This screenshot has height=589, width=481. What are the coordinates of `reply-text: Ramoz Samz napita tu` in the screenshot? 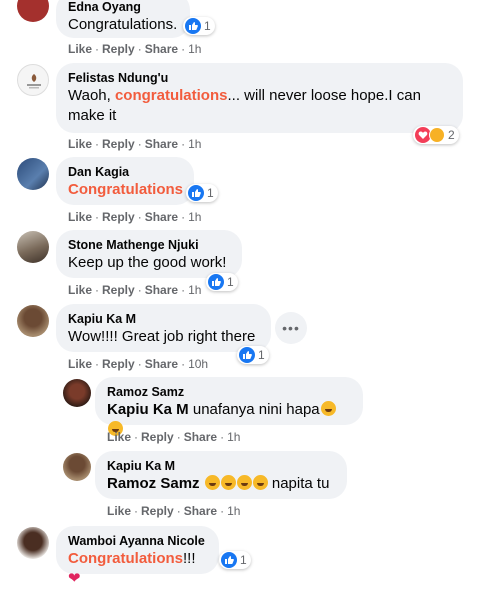 It's located at (218, 483).